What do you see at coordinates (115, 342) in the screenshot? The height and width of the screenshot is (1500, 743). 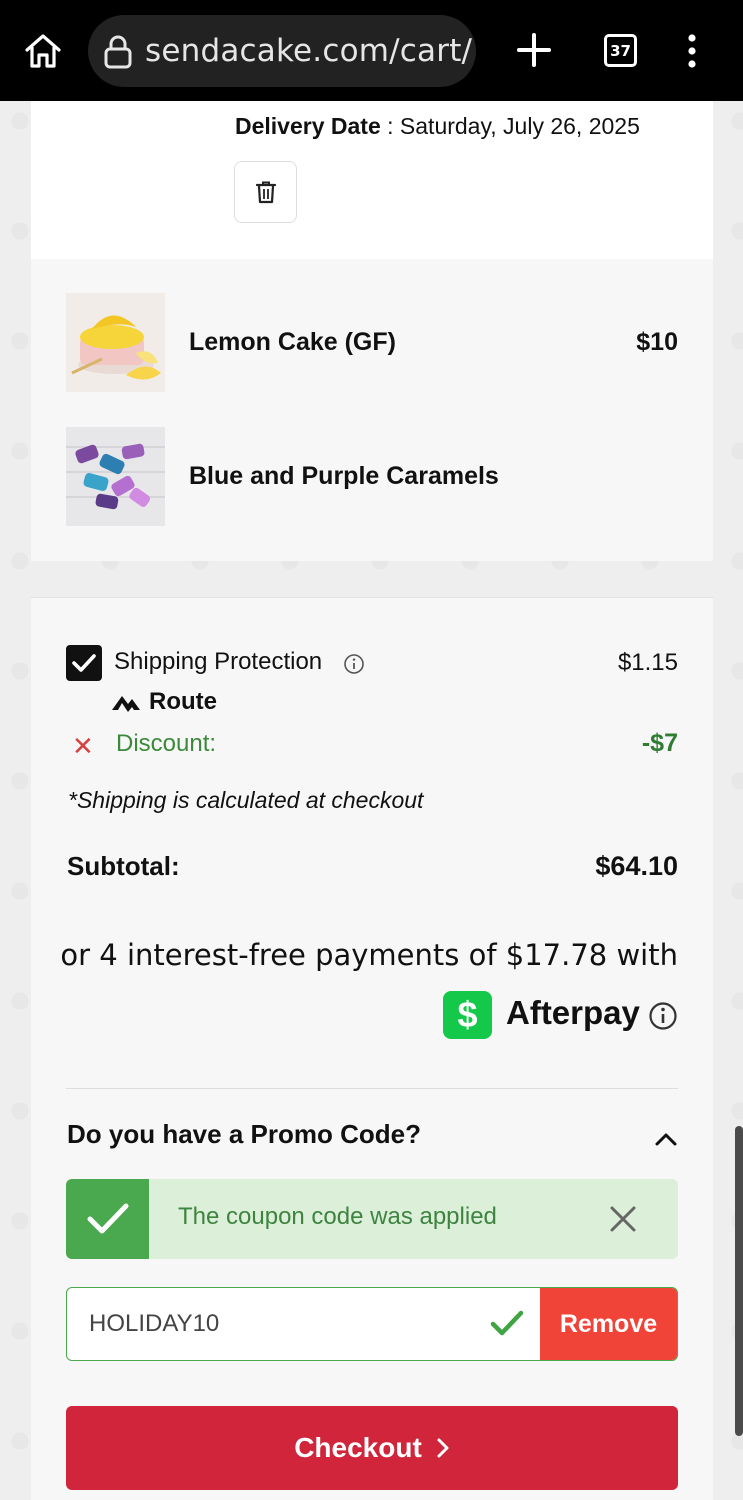 I see `lemon-cake-image` at bounding box center [115, 342].